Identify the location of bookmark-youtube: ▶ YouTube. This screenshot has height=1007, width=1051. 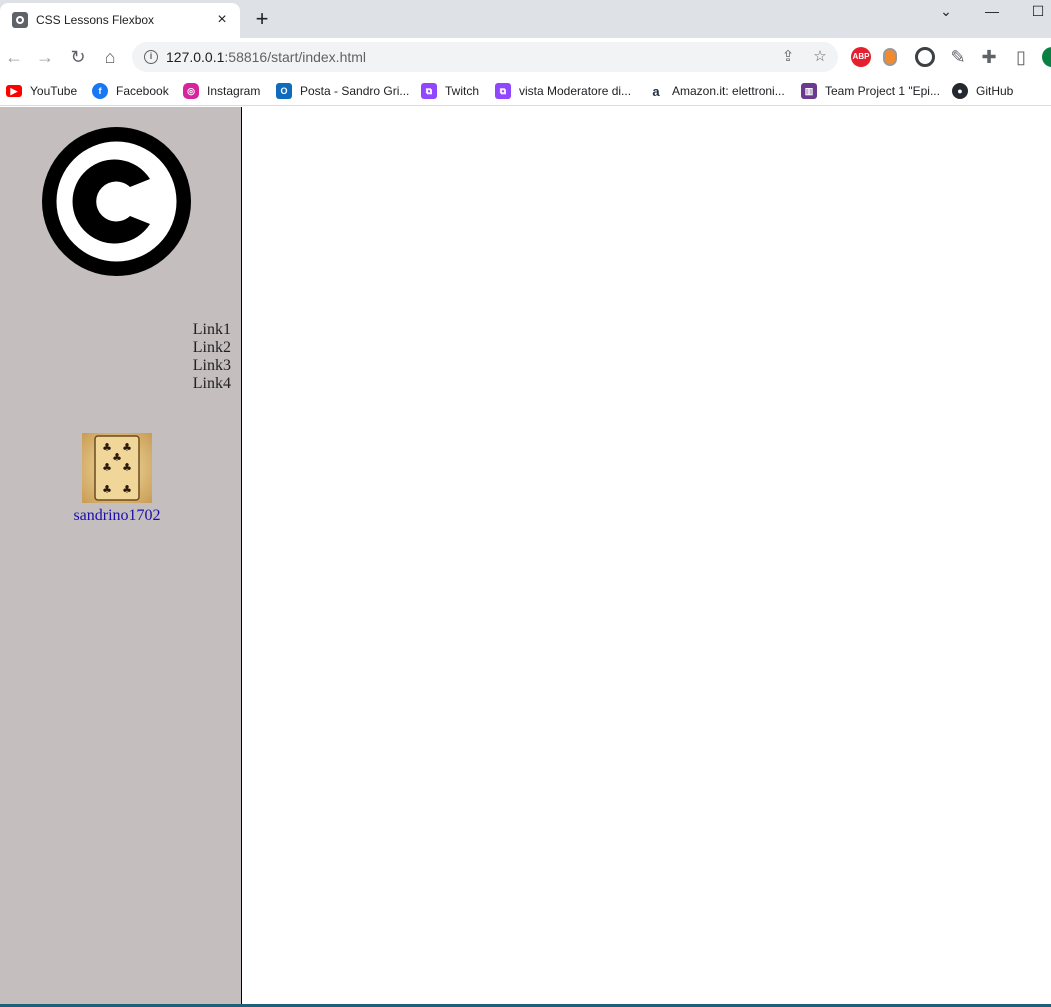
(41, 91).